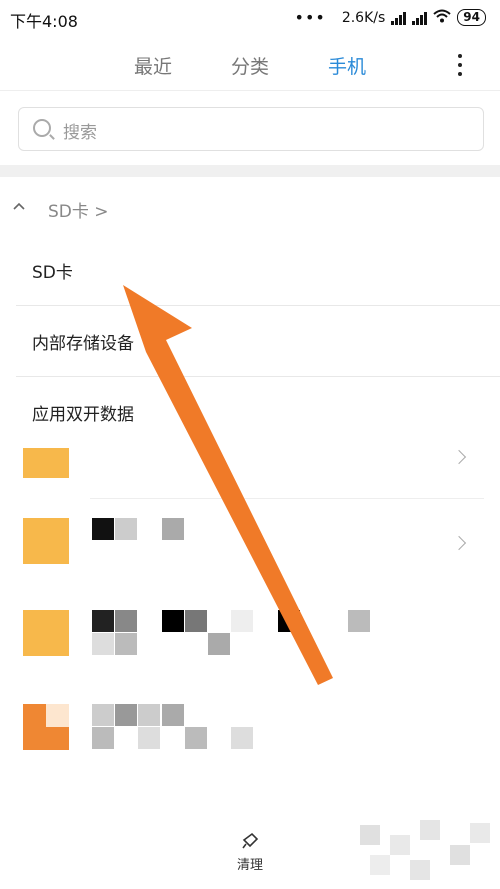 The height and width of the screenshot is (889, 500). What do you see at coordinates (460, 65) in the screenshot?
I see `more-options-icon` at bounding box center [460, 65].